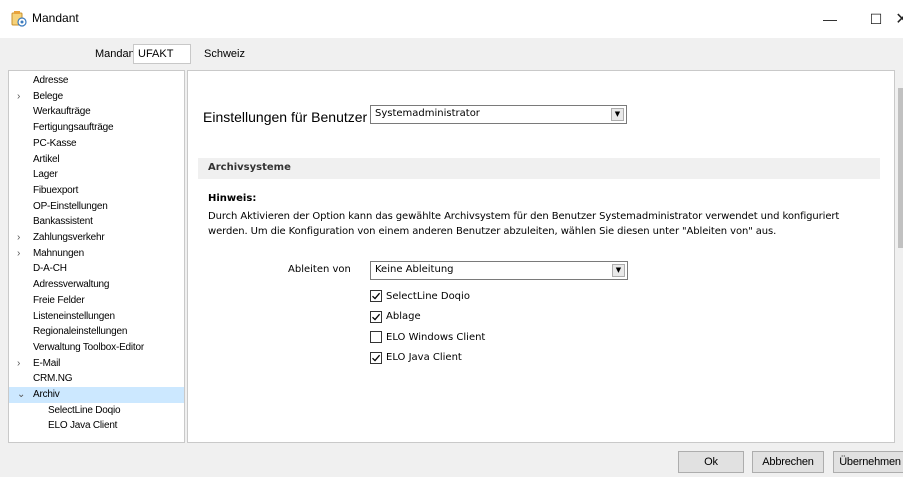 This screenshot has height=477, width=903. I want to click on sidebar-item-label: E-Mail, so click(47, 363).